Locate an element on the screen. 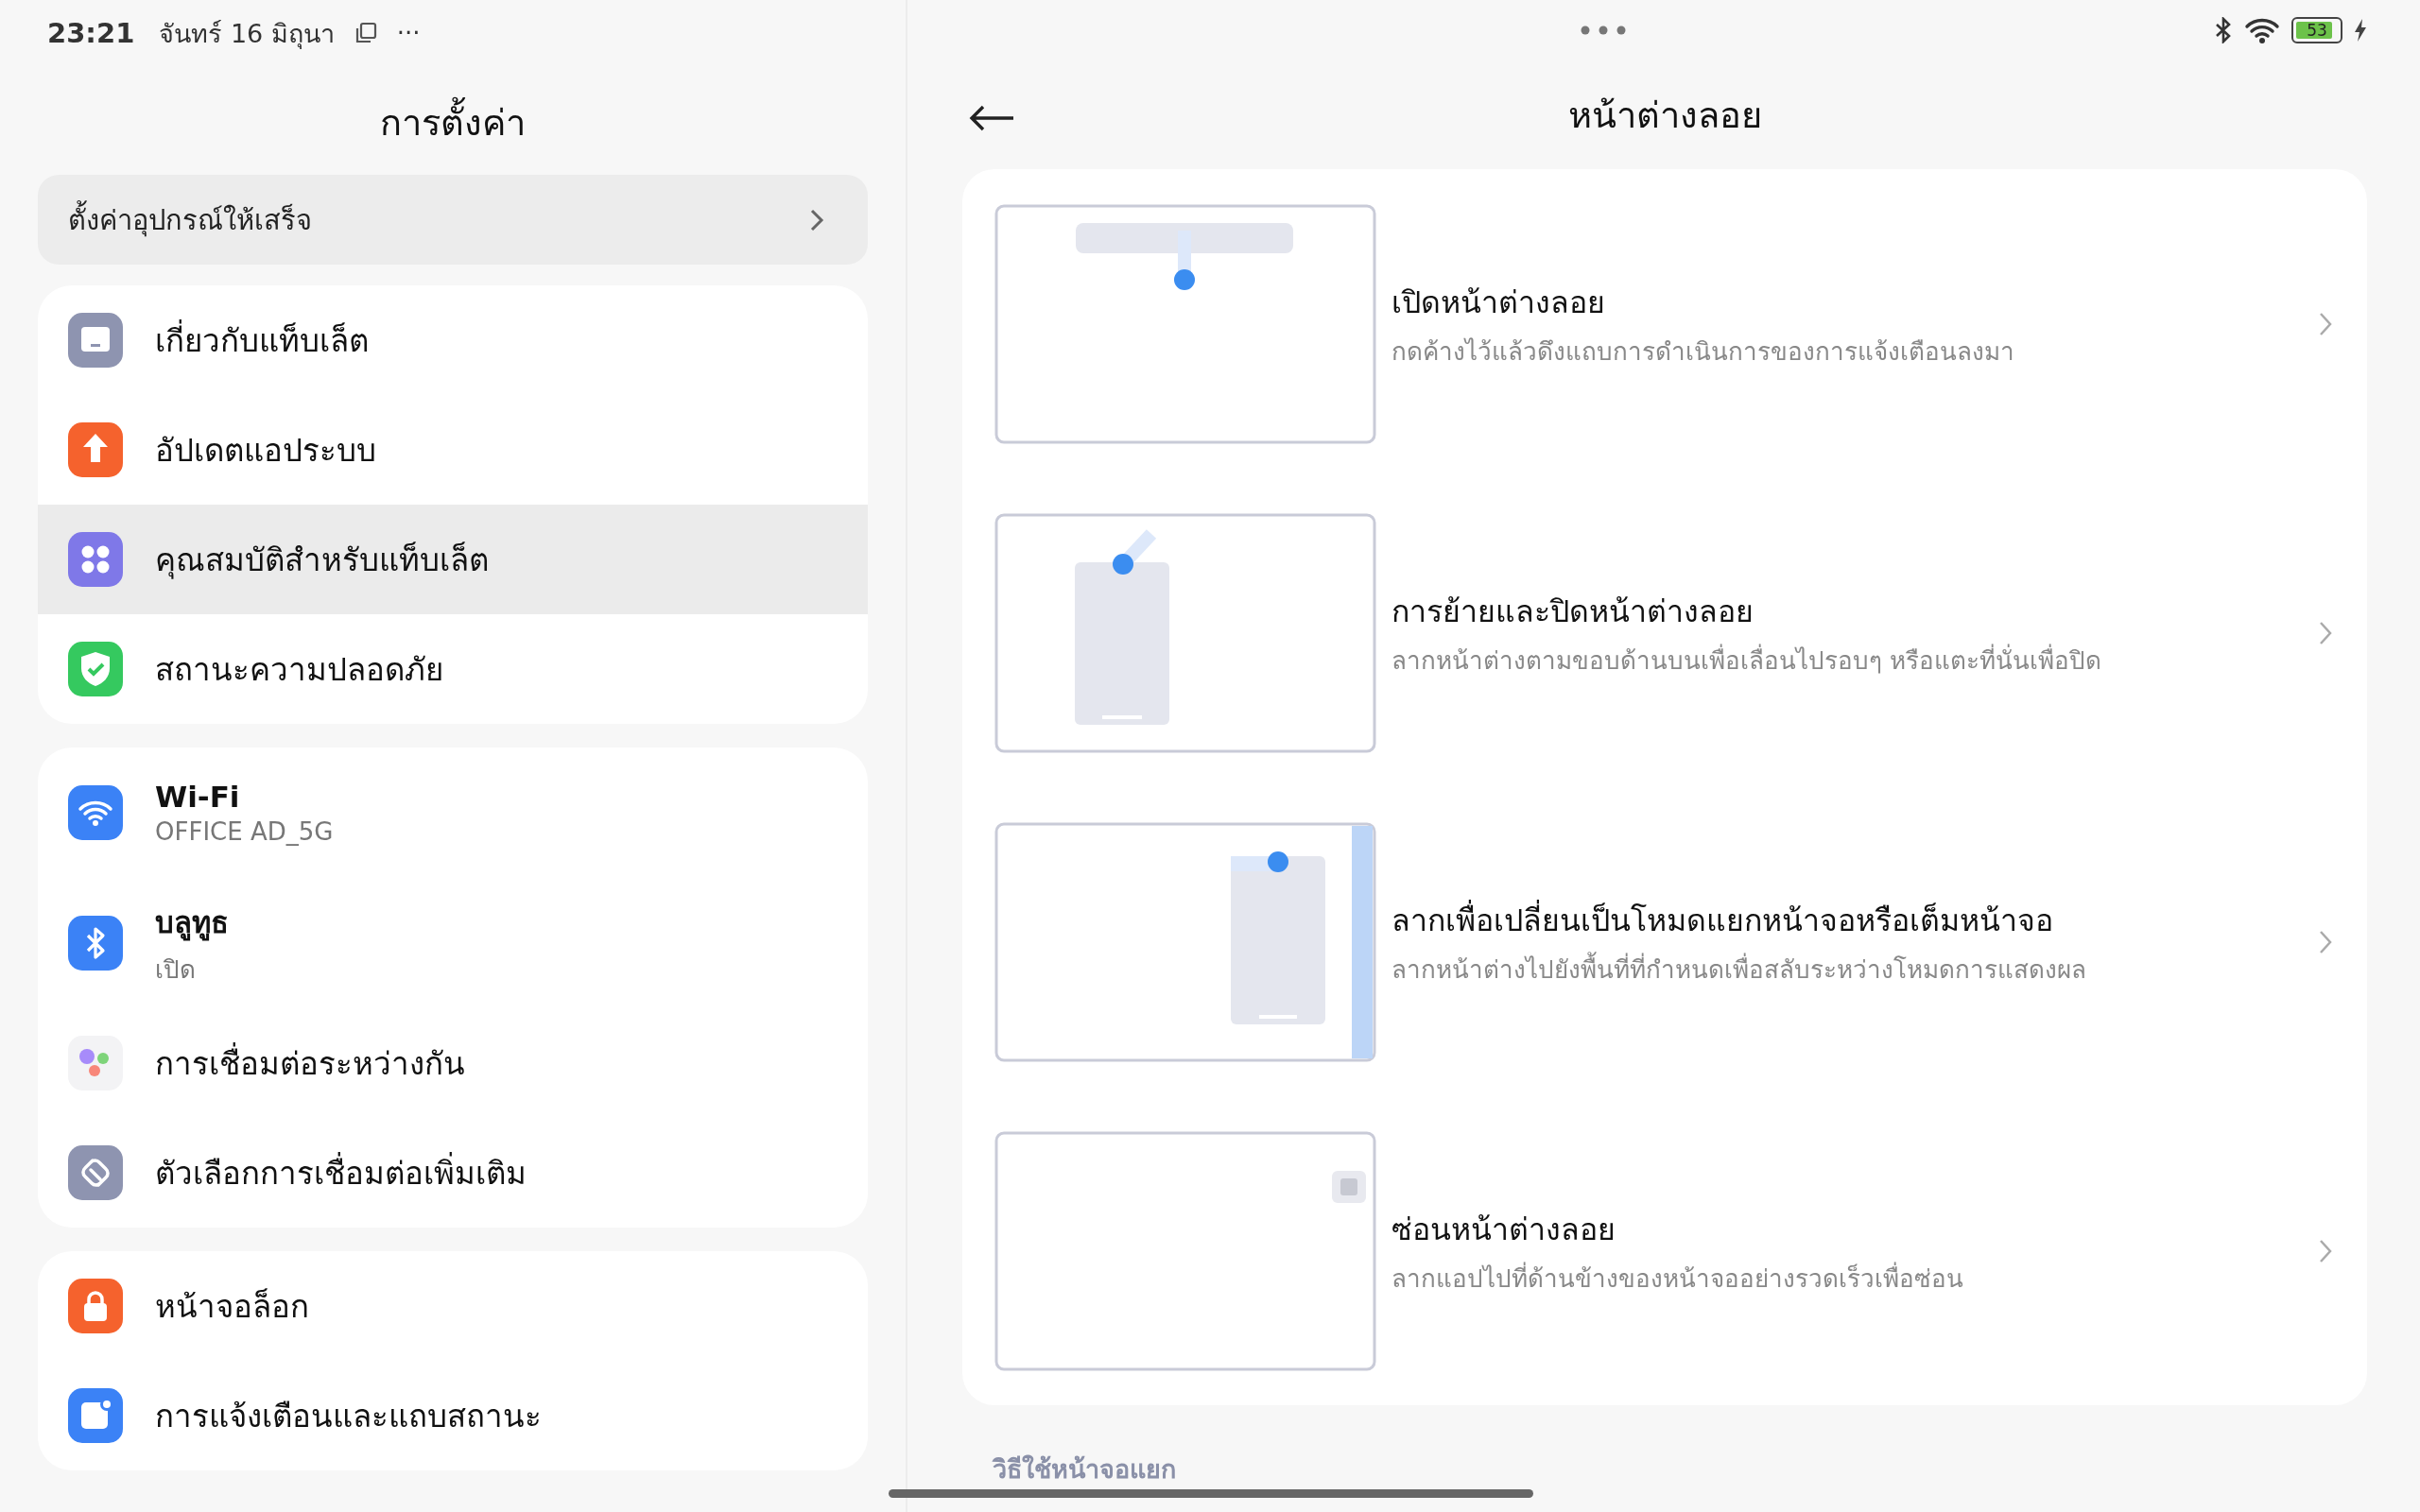  interconnect-icon is located at coordinates (95, 1063).